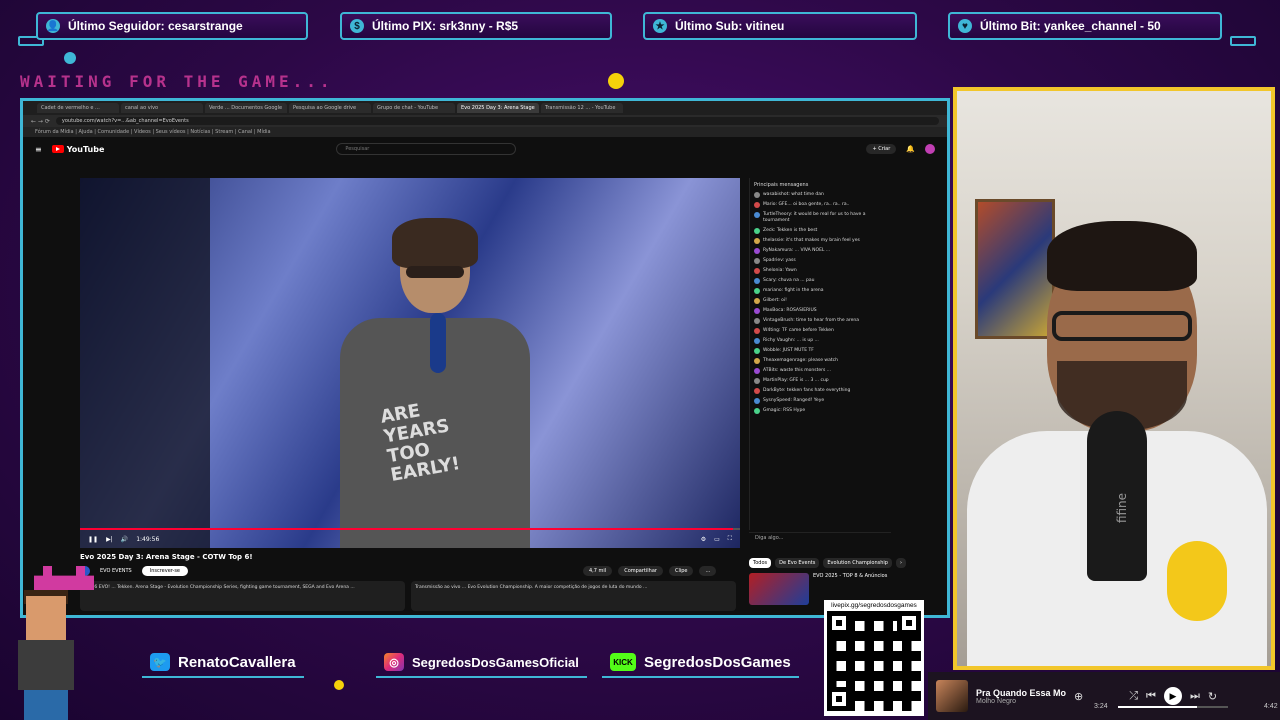 Image resolution: width=1280 pixels, height=720 pixels. Describe the element at coordinates (780, 270) in the screenshot. I see `chat-text: Shelonia: Yawn` at that location.